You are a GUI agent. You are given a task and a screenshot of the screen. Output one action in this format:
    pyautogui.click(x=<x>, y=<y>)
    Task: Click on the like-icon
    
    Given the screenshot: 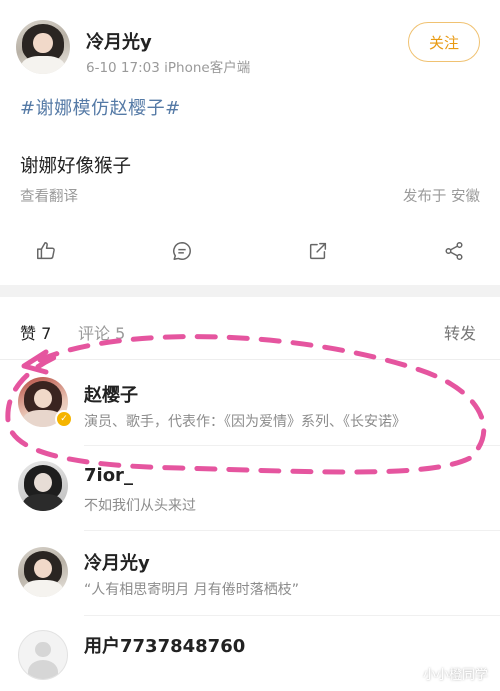 What is the action you would take?
    pyautogui.click(x=46, y=251)
    